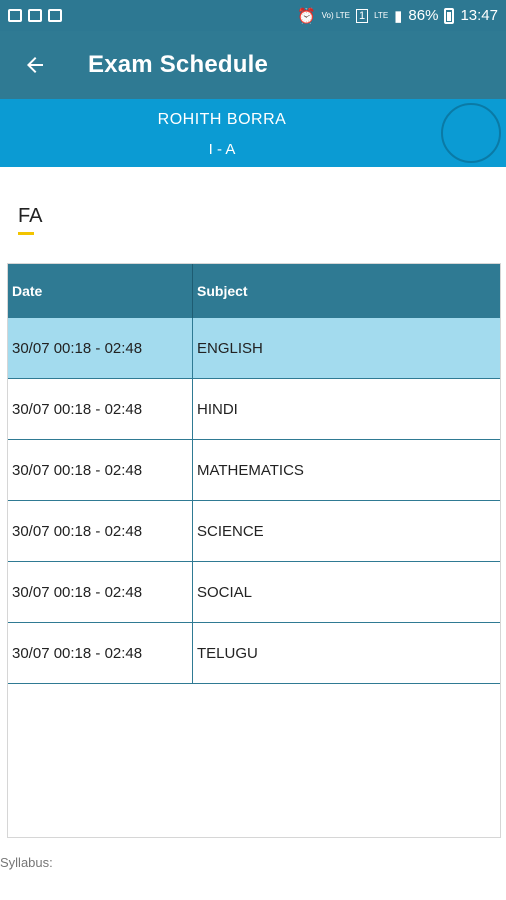 Image resolution: width=506 pixels, height=900 pixels. Describe the element at coordinates (26, 862) in the screenshot. I see `syllabus-label: Syllabus:` at that location.